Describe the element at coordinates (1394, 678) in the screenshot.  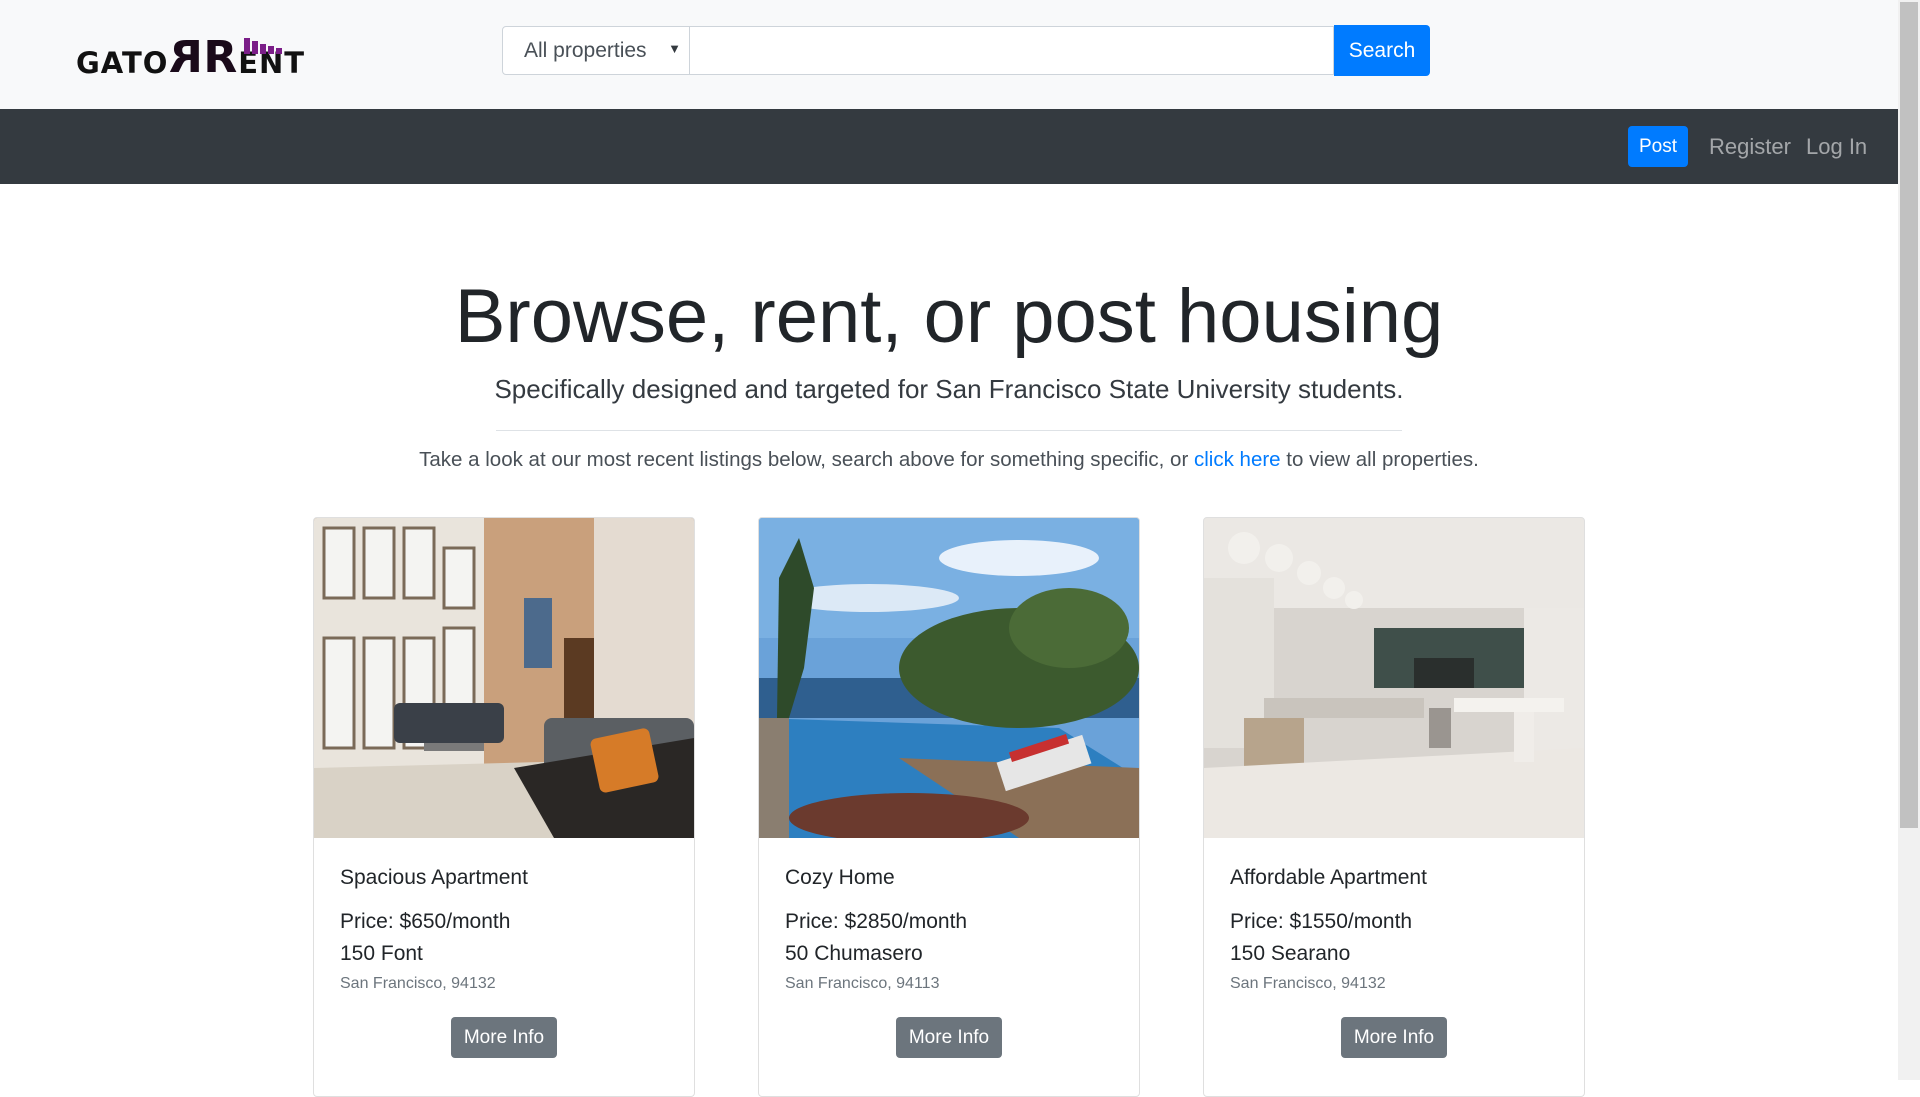
I see `kitchen-interior-photo` at that location.